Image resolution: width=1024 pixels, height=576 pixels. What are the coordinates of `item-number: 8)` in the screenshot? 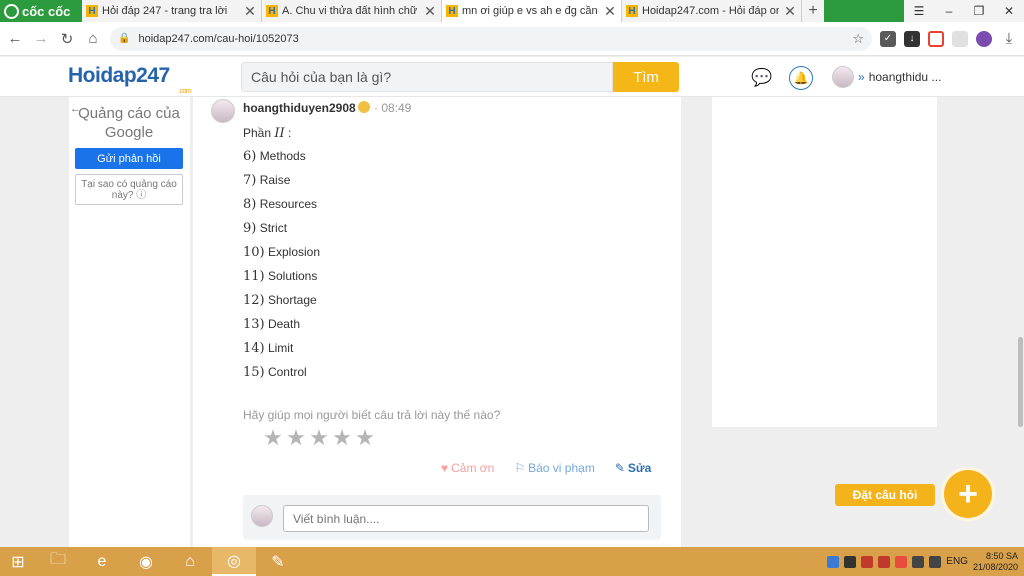 It's located at (250, 204).